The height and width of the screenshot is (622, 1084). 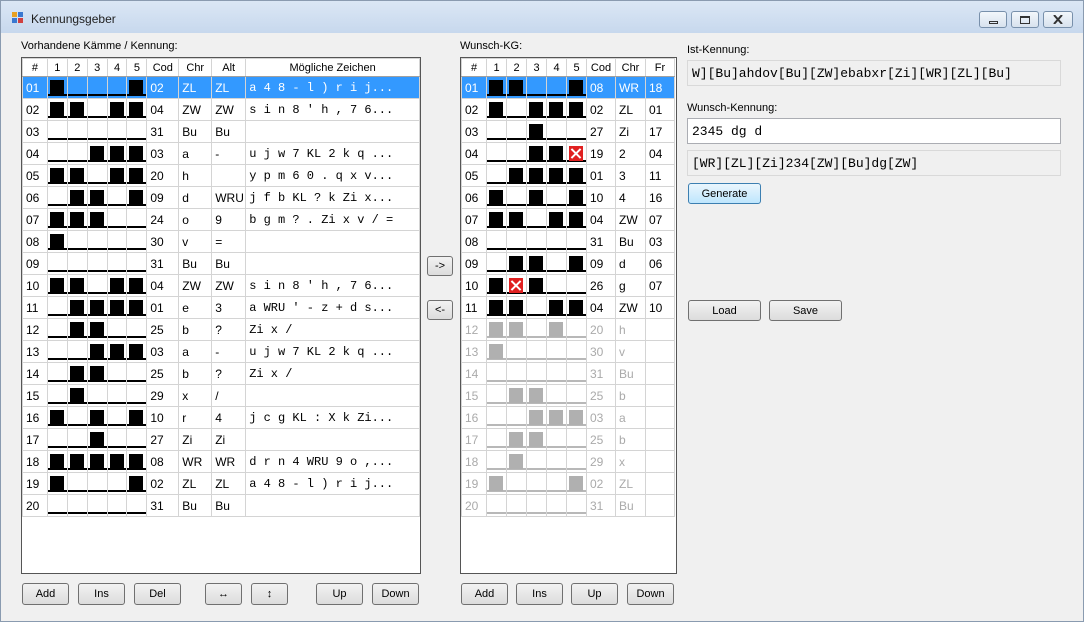 I want to click on row-number: 07, so click(x=35, y=219).